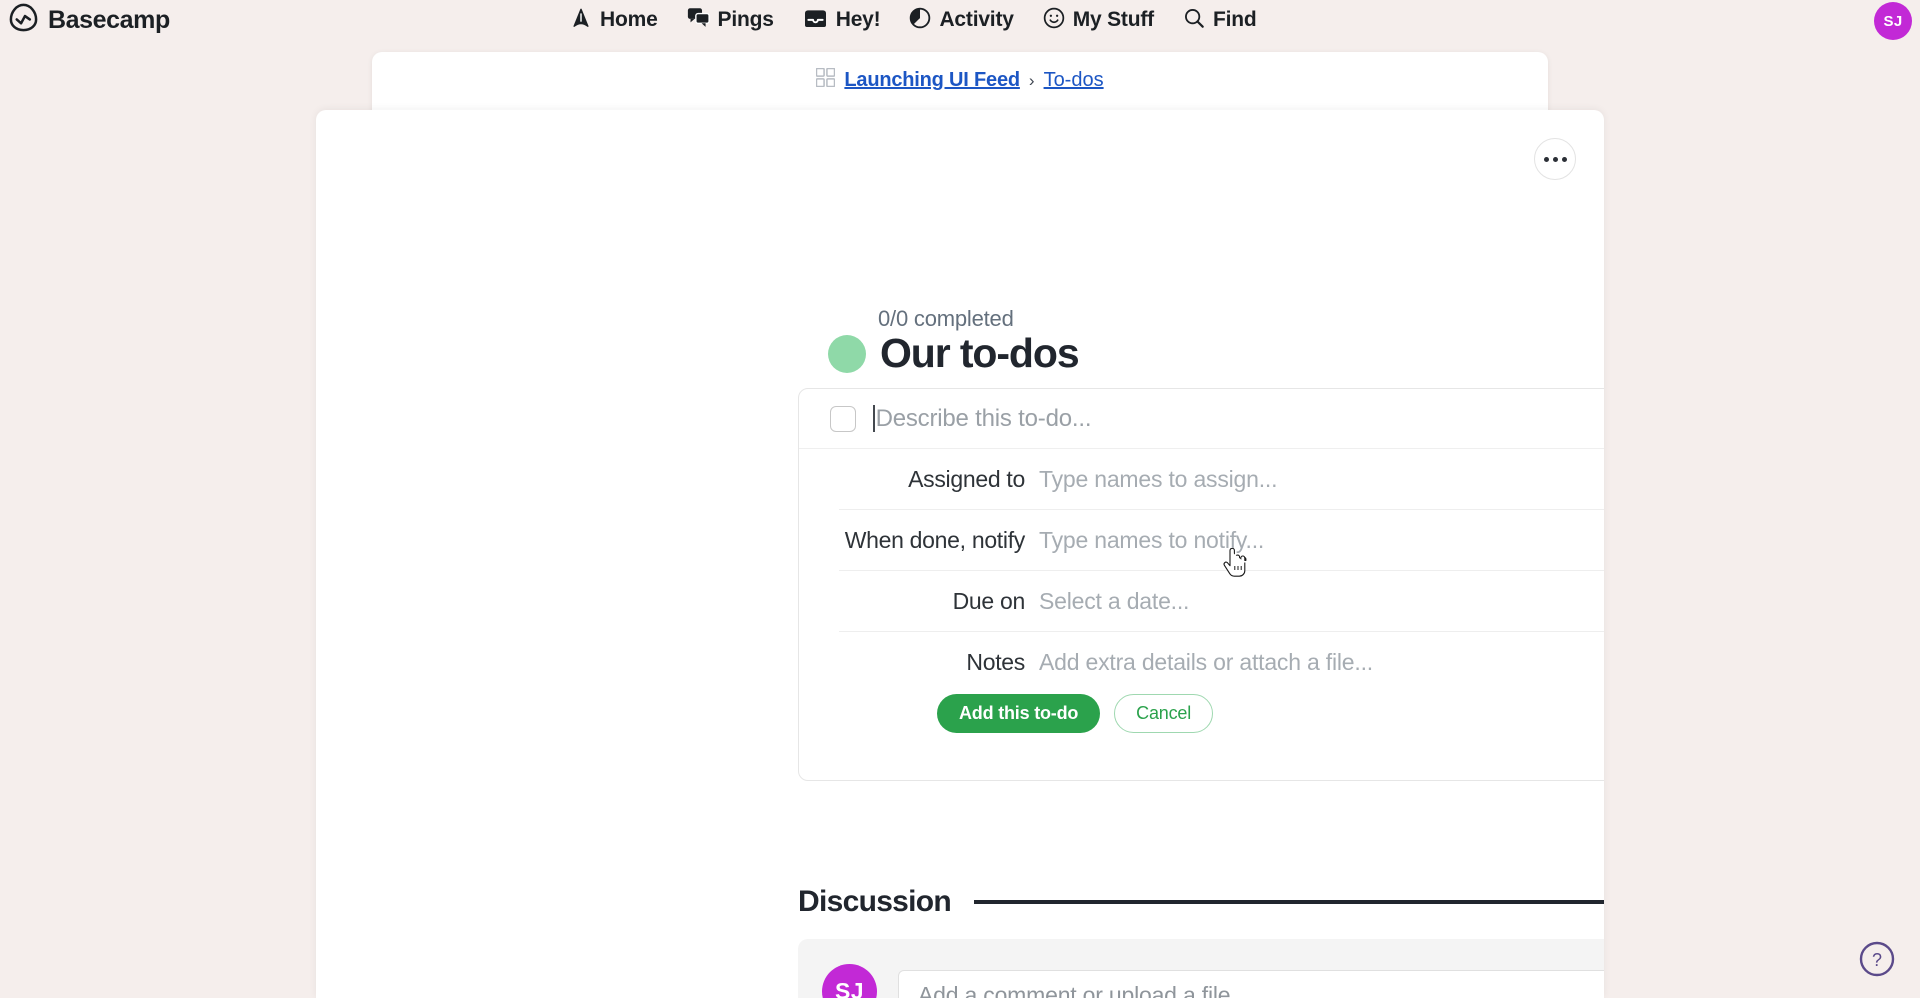  What do you see at coordinates (875, 901) in the screenshot?
I see `discussion-title: Discussion` at bounding box center [875, 901].